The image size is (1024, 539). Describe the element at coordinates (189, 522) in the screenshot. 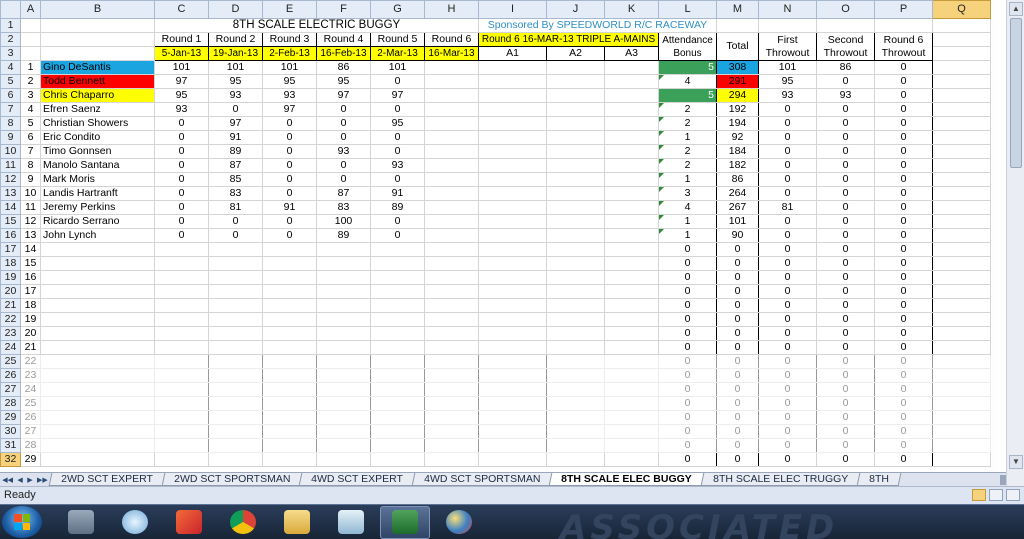

I see `paint-brush-icon` at that location.